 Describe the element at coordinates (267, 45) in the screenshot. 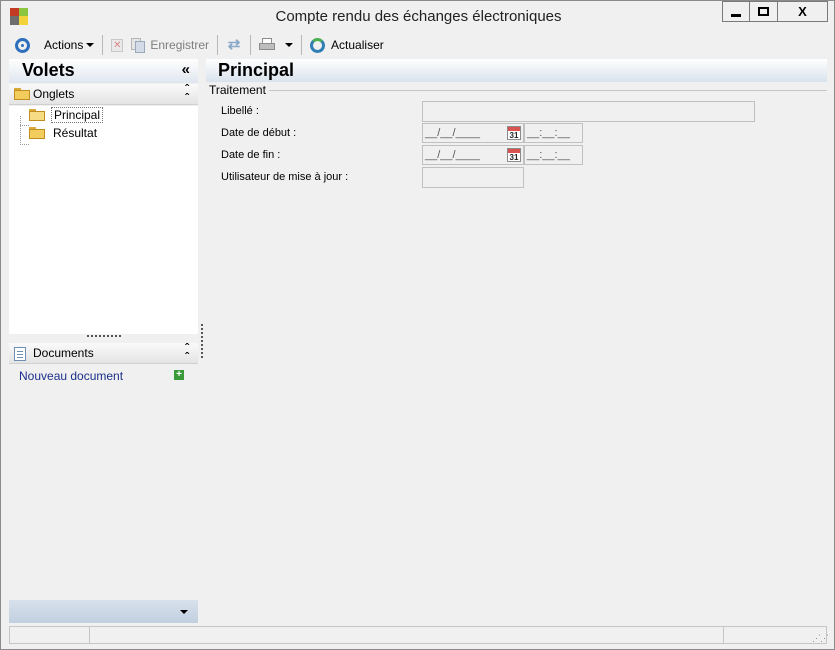

I see `print-icon` at that location.